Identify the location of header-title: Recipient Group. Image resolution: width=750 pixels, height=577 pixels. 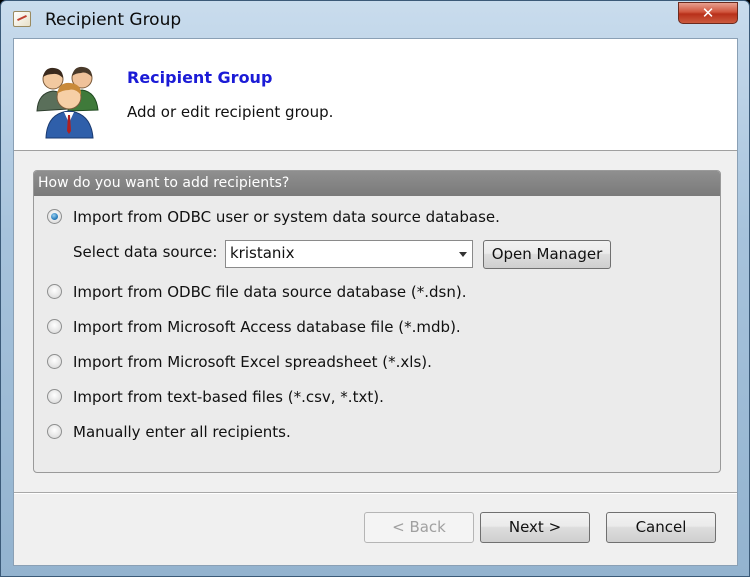
(200, 77).